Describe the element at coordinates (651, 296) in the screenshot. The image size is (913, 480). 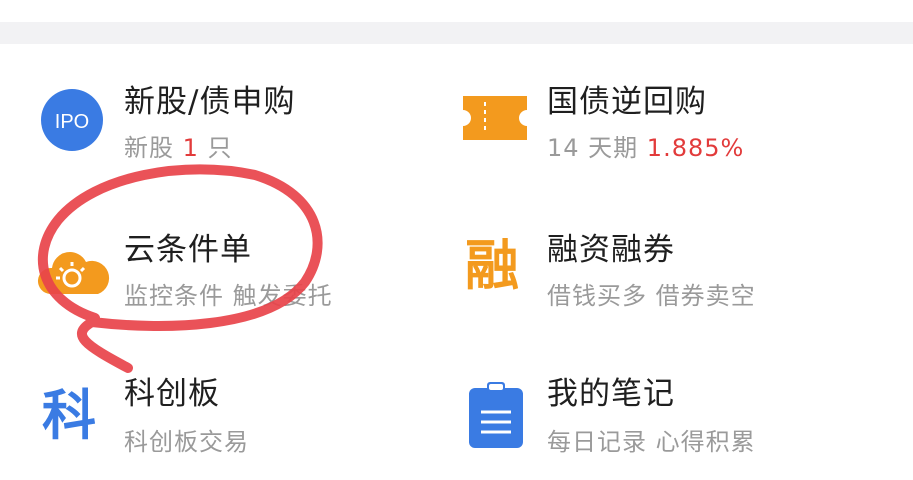
I see `tile-subtitle: 借钱买多 借券卖空` at that location.